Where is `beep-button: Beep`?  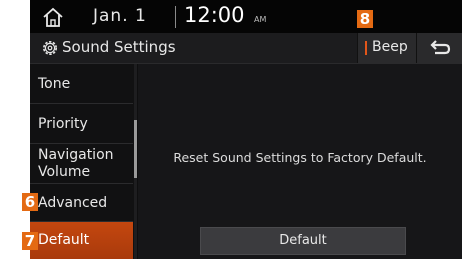
beep-button: Beep is located at coordinates (386, 48).